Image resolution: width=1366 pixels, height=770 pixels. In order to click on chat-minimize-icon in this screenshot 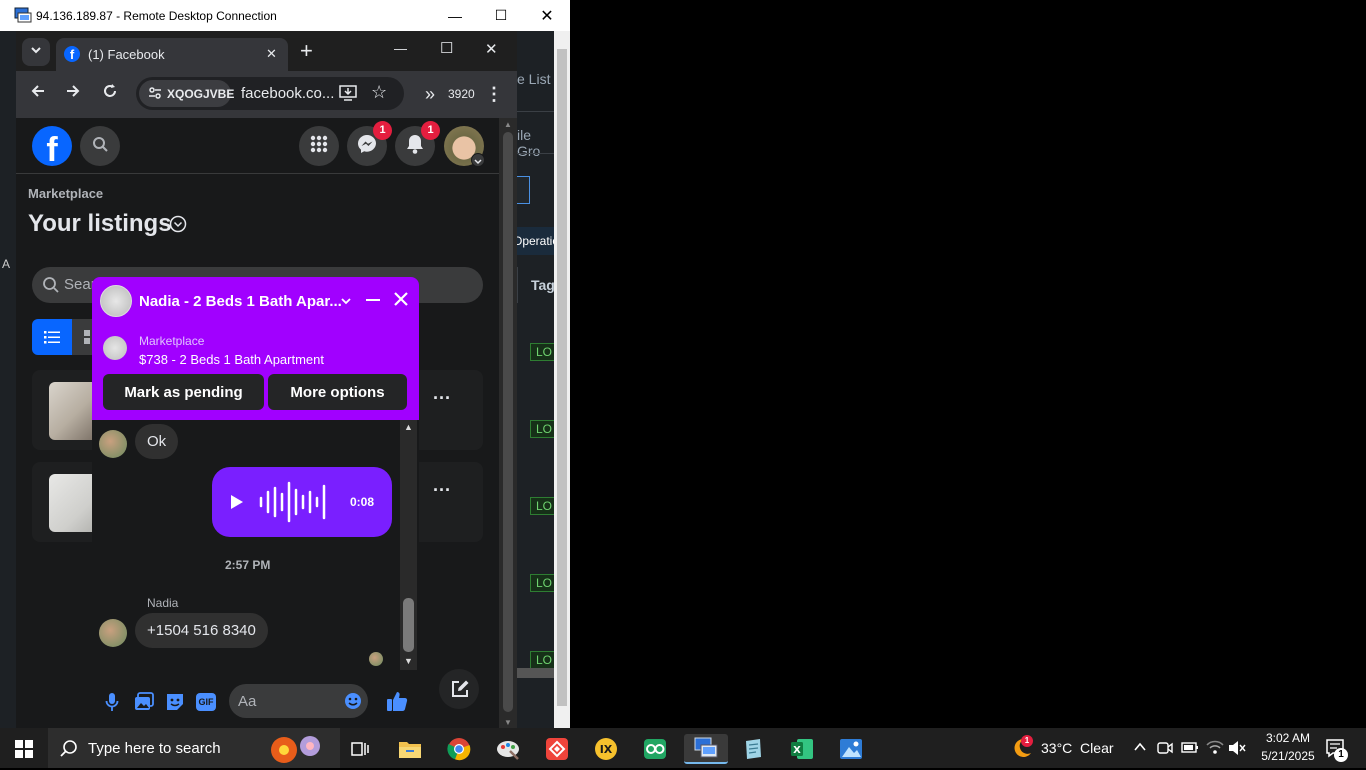, I will do `click(373, 300)`.